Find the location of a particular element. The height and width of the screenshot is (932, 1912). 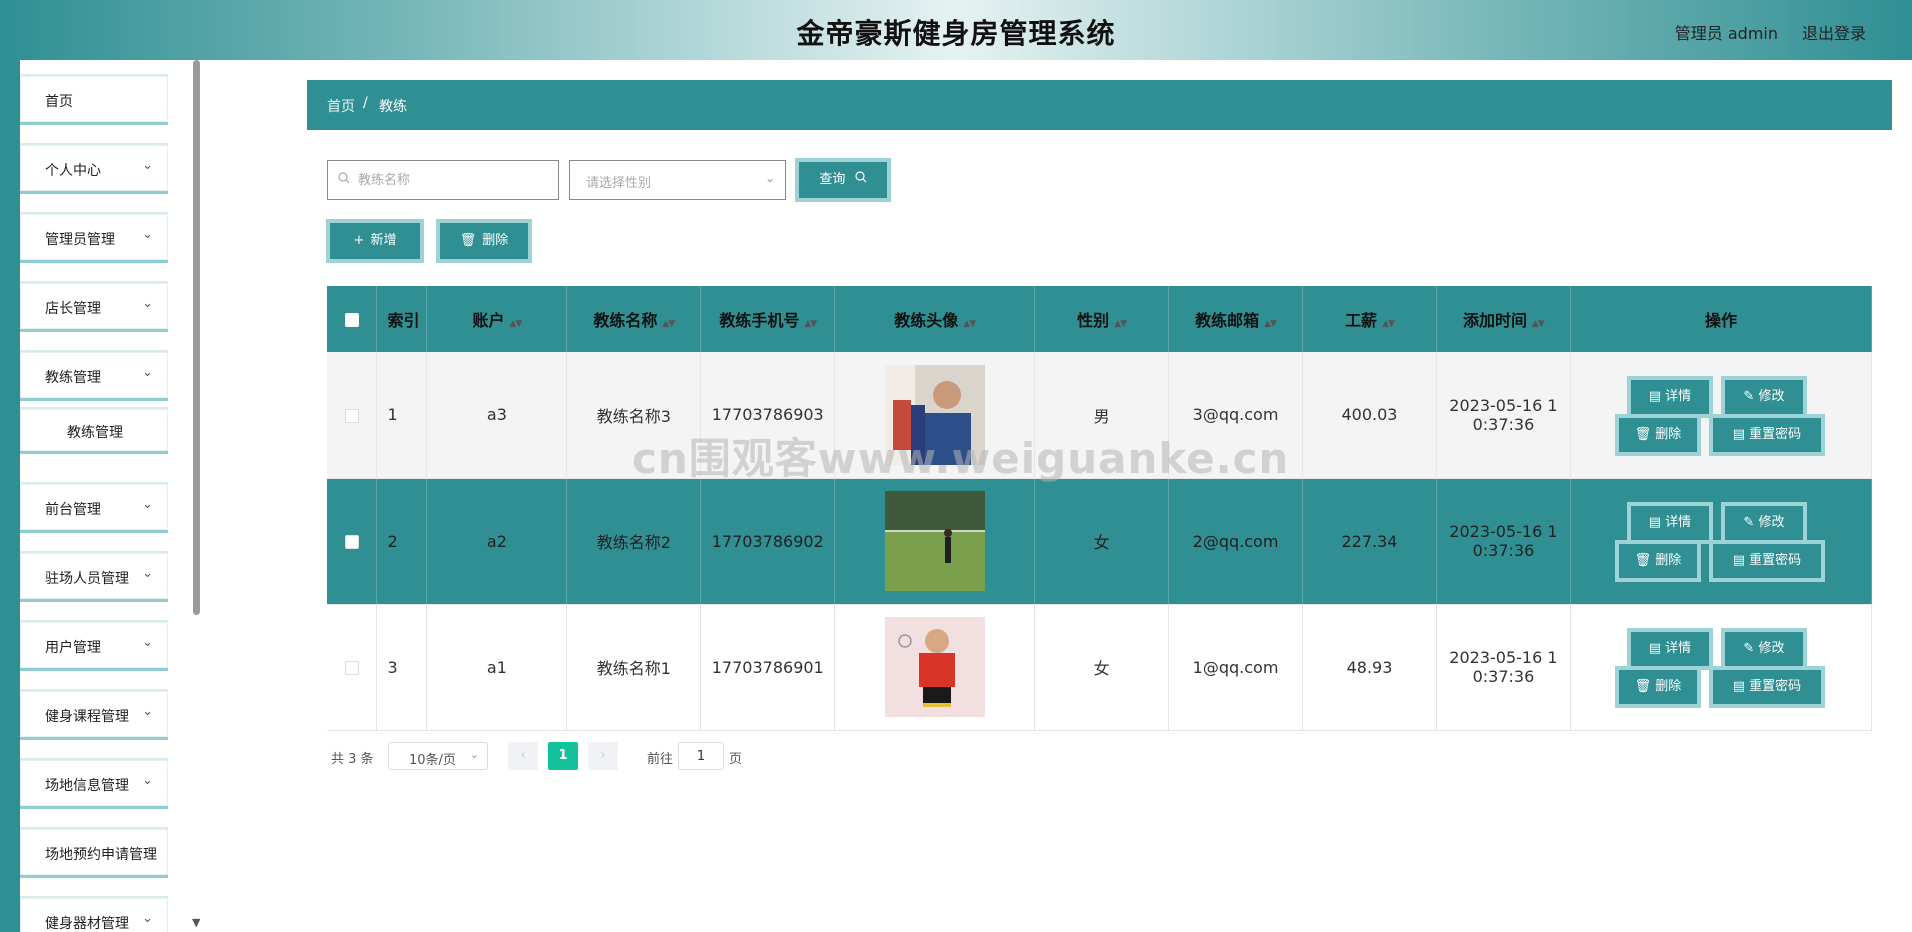

sidebar-item-venue-booking-management: 场地预约申请管理 is located at coordinates (94, 852).